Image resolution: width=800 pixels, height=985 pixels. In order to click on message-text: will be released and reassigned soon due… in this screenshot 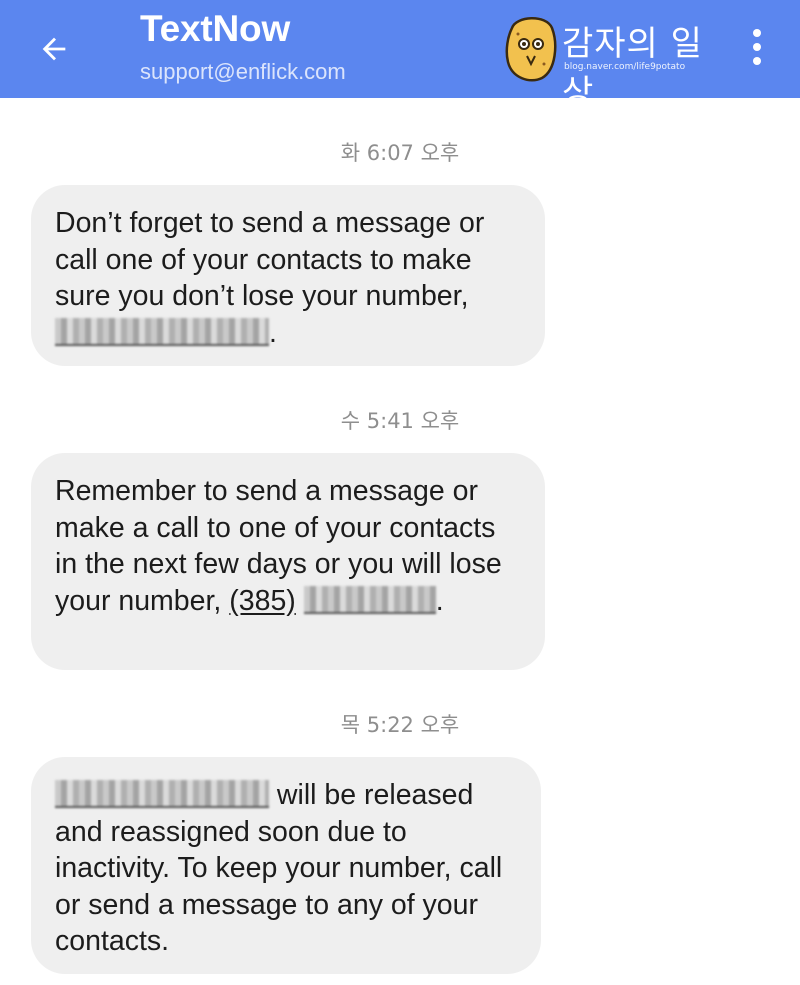, I will do `click(279, 868)`.